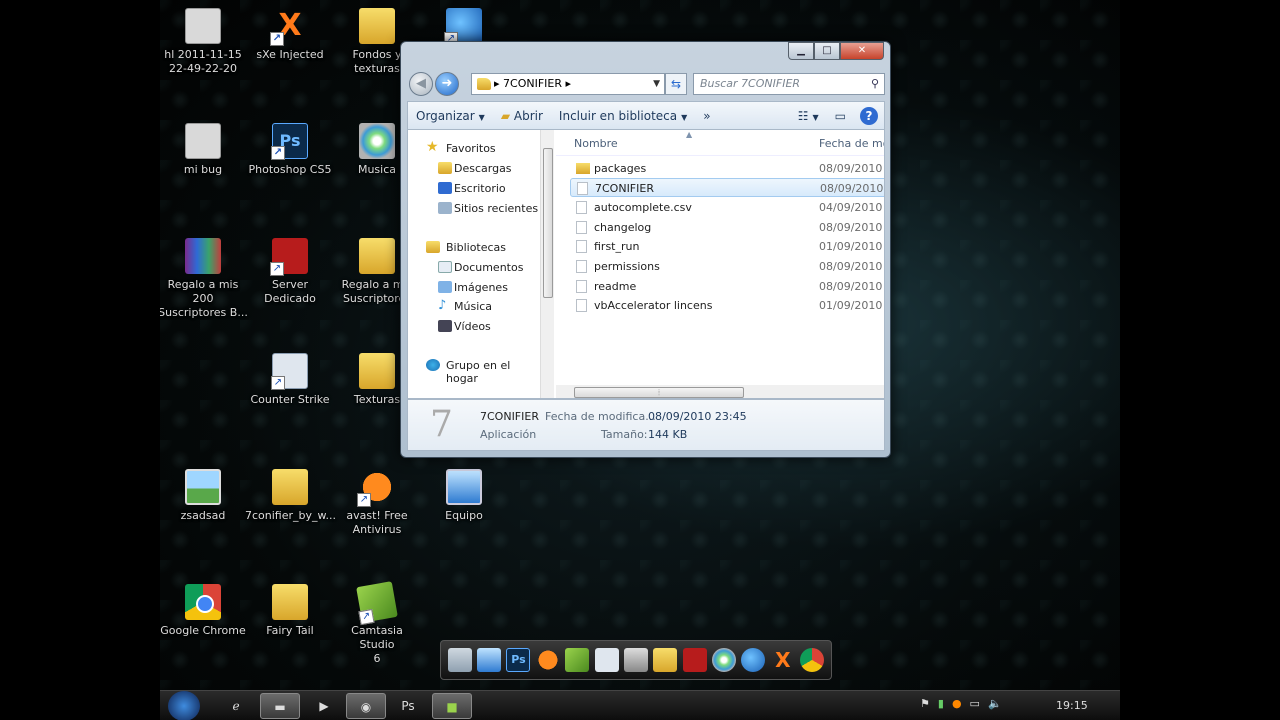 The image size is (1280, 720). What do you see at coordinates (801, 51) in the screenshot?
I see `minimize-button: ▁` at bounding box center [801, 51].